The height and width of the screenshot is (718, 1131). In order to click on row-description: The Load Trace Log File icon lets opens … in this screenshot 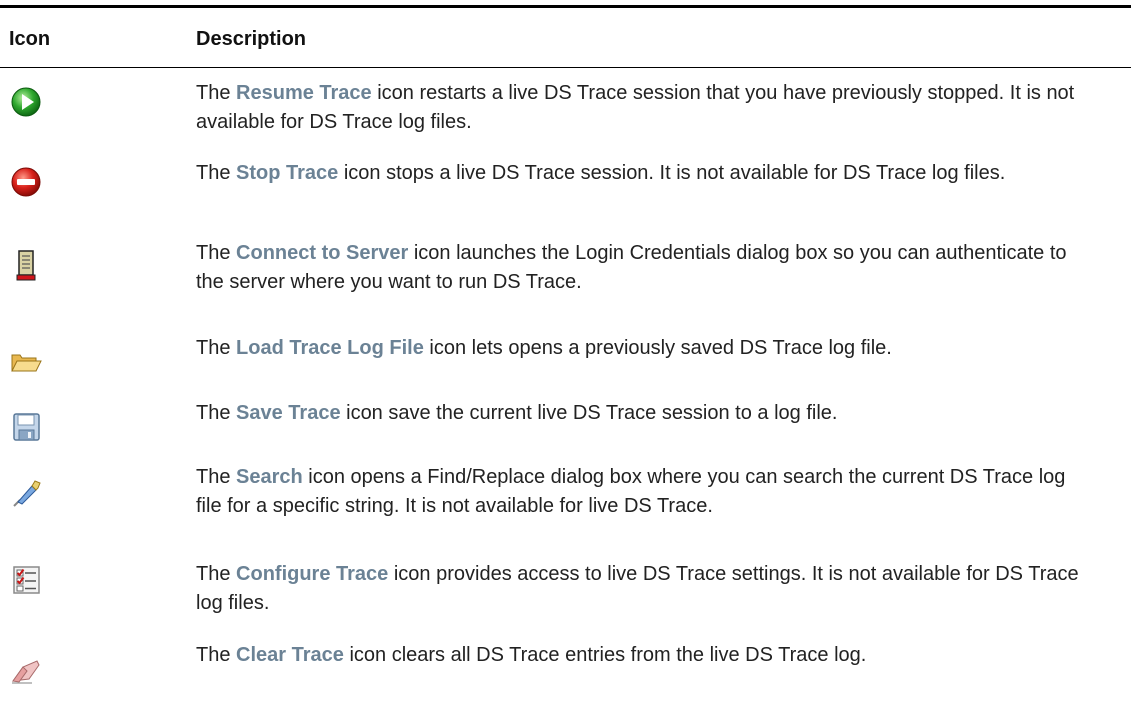, I will do `click(646, 348)`.